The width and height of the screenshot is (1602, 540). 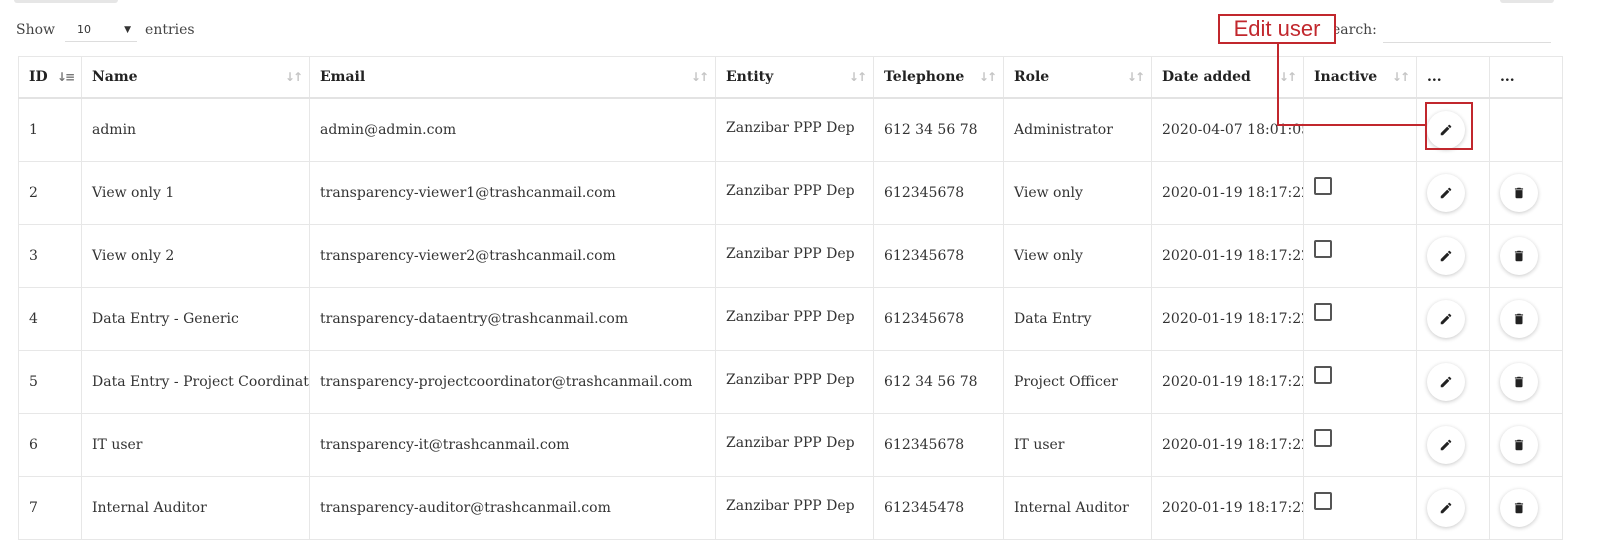 What do you see at coordinates (115, 77) in the screenshot?
I see `column-header-label: Name` at bounding box center [115, 77].